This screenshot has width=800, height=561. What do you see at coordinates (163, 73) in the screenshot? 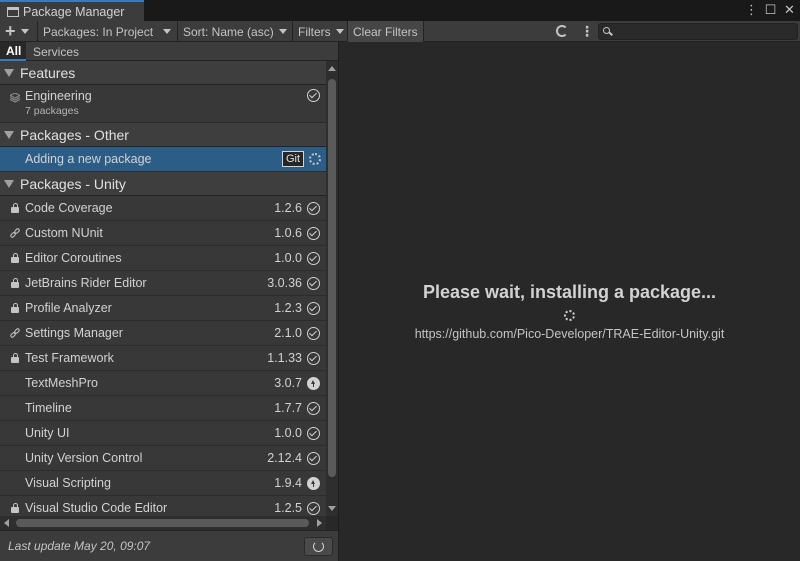
I see `group-header-features: Features` at bounding box center [163, 73].